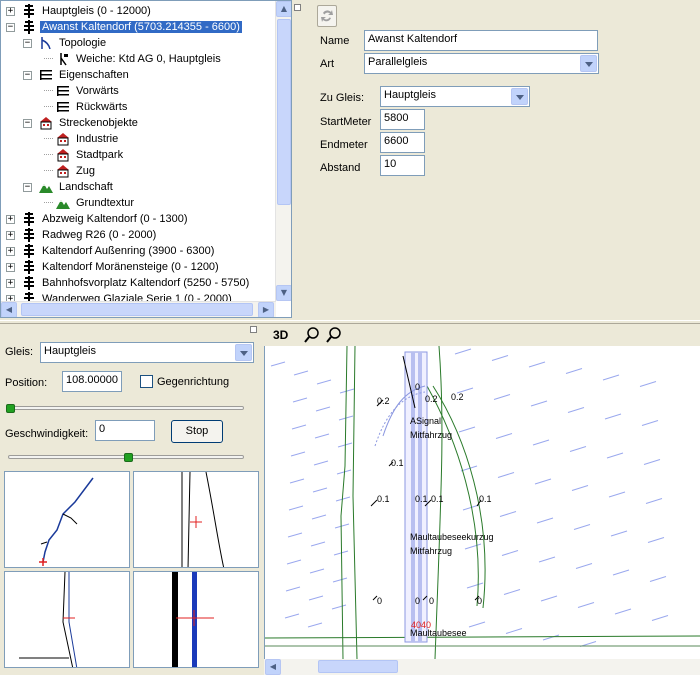 This screenshot has width=700, height=675. I want to click on detail-map-view, so click(196, 519).